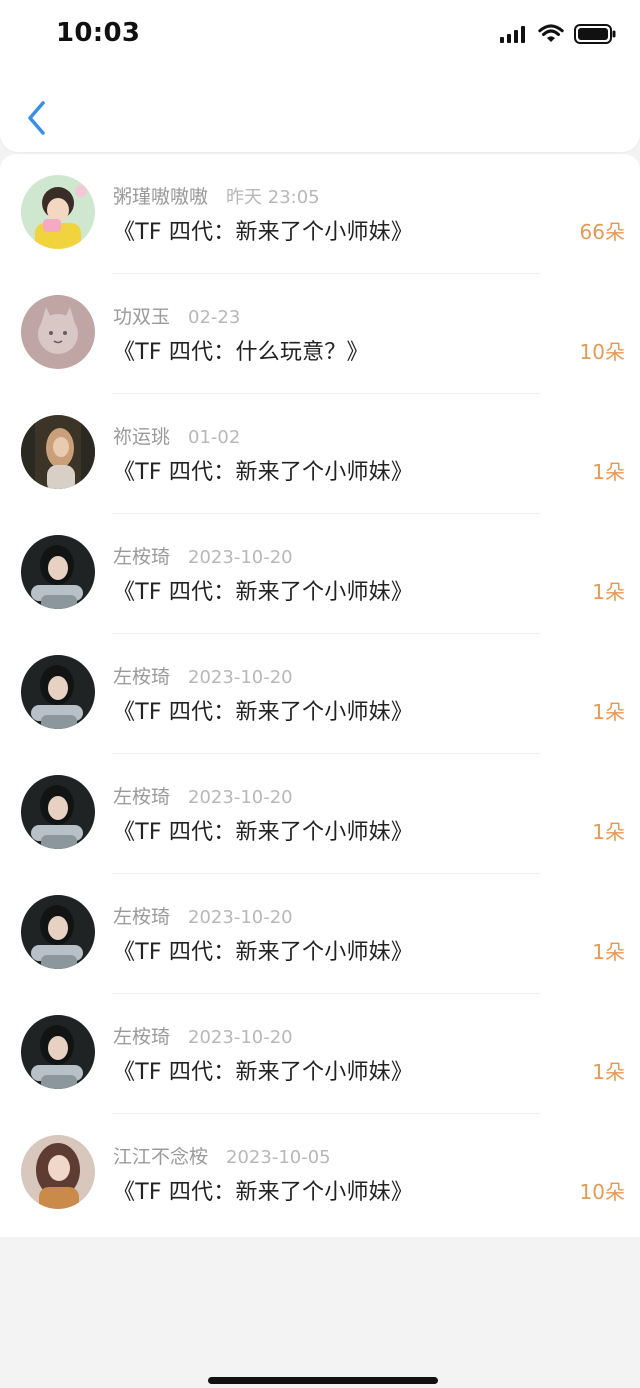 Image resolution: width=640 pixels, height=1388 pixels. What do you see at coordinates (320, 1174) in the screenshot?
I see `list-item: 江江不念桉 2023-10-05 《TF 四代：新来了个小师妹》 10朵` at bounding box center [320, 1174].